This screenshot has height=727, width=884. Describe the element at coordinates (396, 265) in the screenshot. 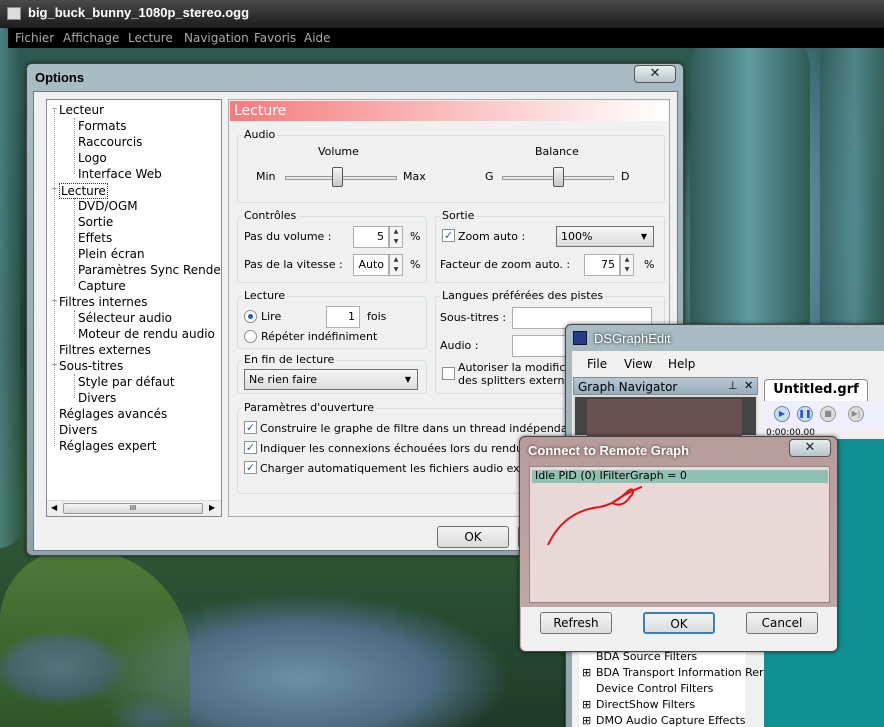

I see `pas-vitesse-spinner: ▲ ▼` at that location.